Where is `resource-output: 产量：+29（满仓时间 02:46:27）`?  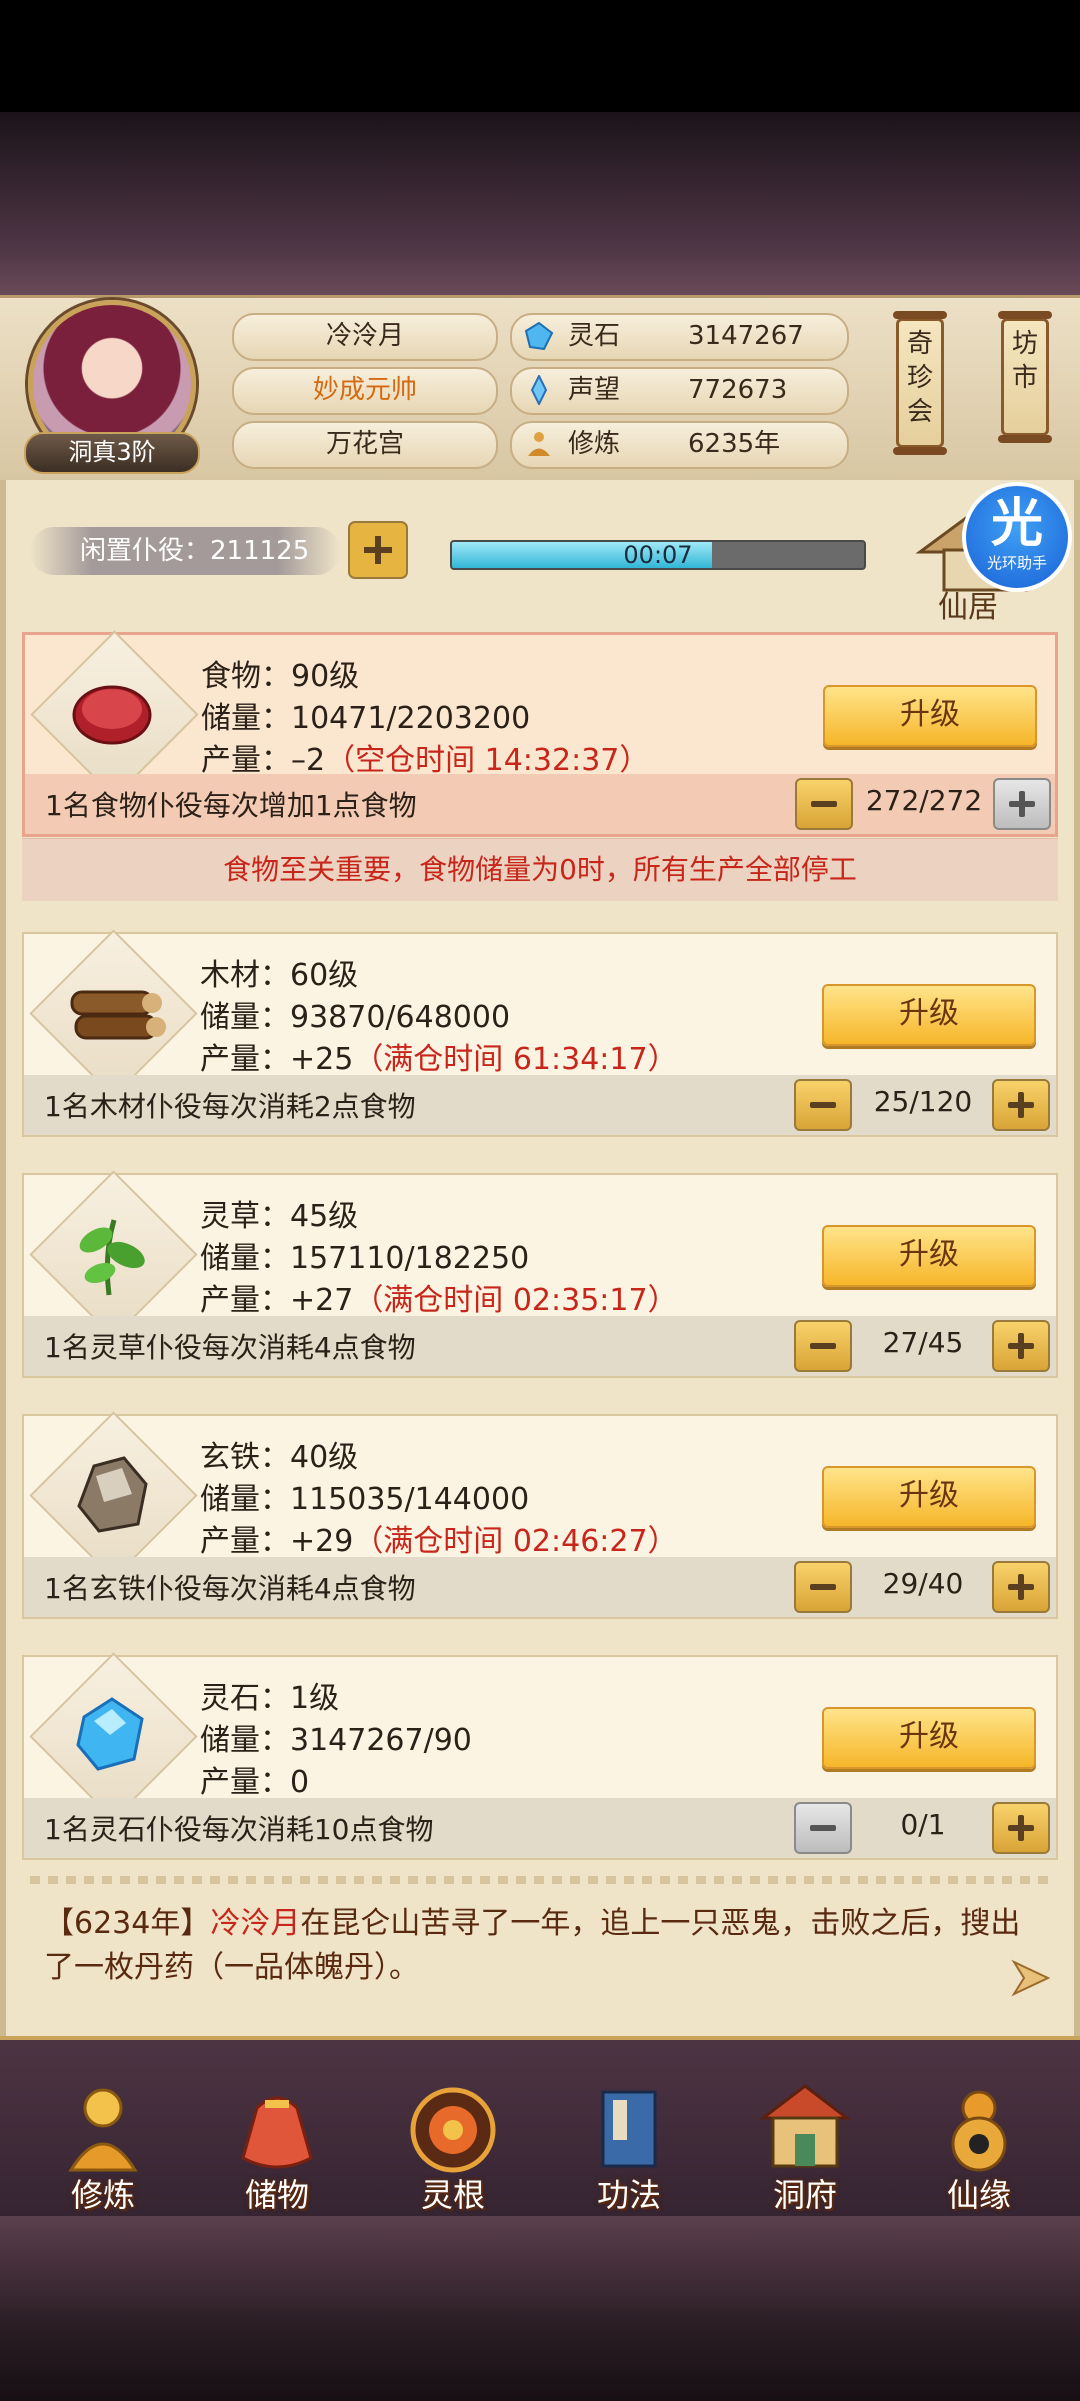 resource-output: 产量：+29（满仓时间 02:46:27） is located at coordinates (439, 1538).